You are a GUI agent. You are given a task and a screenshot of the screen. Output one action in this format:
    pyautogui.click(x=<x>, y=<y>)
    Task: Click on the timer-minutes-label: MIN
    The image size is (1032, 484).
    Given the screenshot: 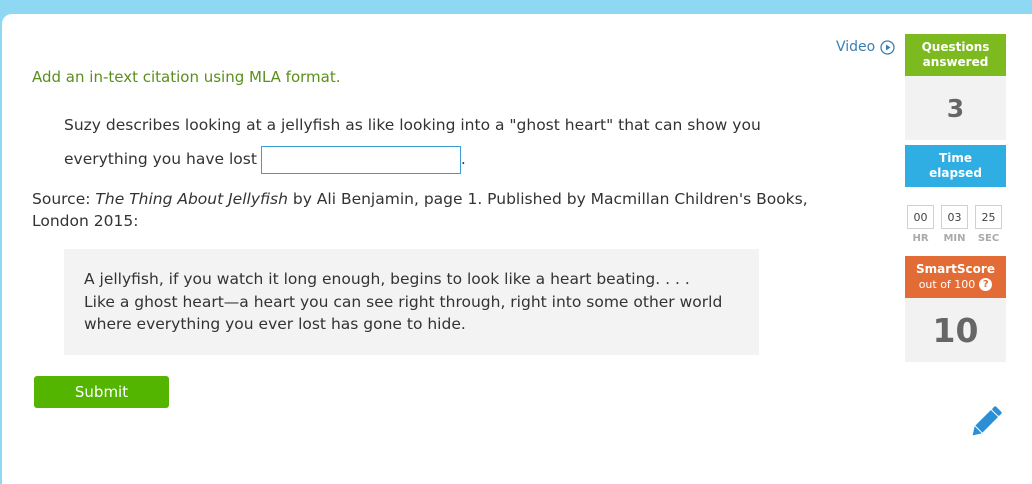 What is the action you would take?
    pyautogui.click(x=954, y=238)
    